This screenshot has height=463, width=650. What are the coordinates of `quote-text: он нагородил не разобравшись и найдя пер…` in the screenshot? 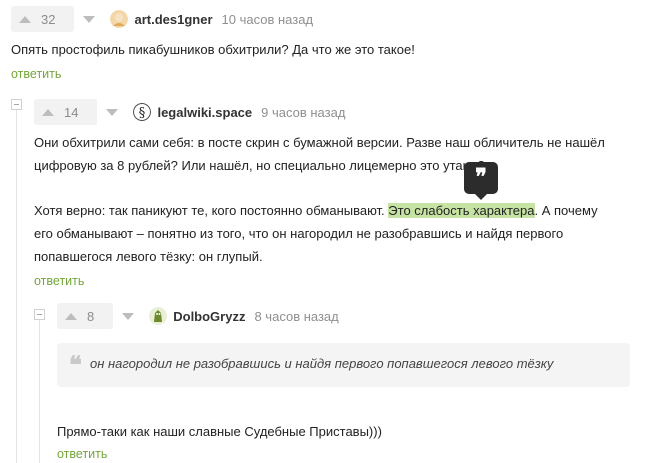 It's located at (322, 363).